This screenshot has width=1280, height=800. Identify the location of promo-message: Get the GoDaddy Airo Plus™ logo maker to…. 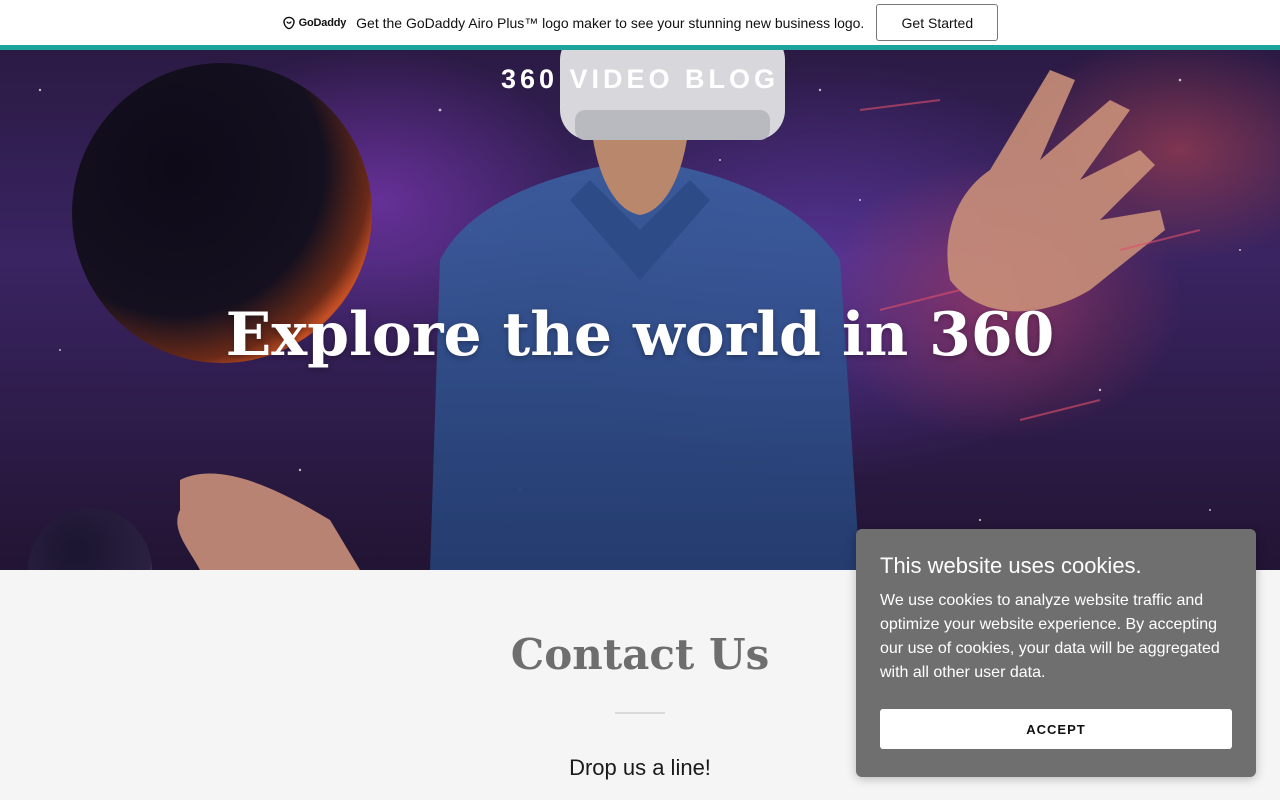
(610, 22).